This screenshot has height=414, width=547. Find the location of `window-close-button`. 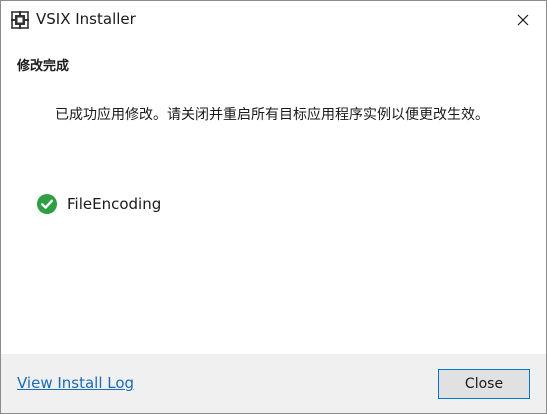

window-close-button is located at coordinates (523, 20).